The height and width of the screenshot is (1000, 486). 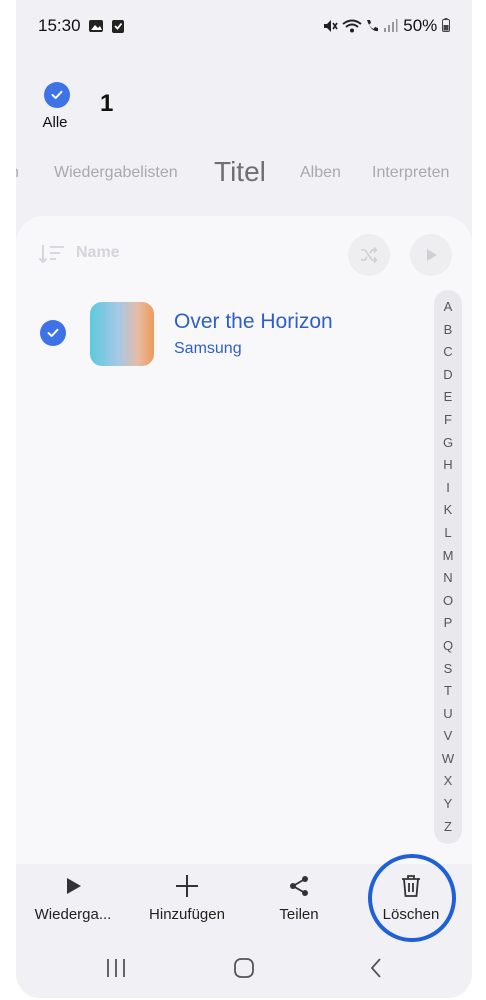 I want to click on index-letter: Y, so click(x=448, y=804).